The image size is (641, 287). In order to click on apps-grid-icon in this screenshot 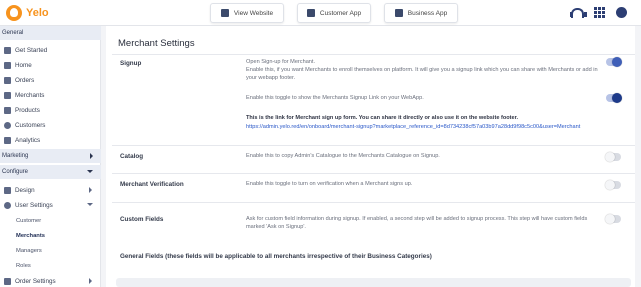, I will do `click(599, 12)`.